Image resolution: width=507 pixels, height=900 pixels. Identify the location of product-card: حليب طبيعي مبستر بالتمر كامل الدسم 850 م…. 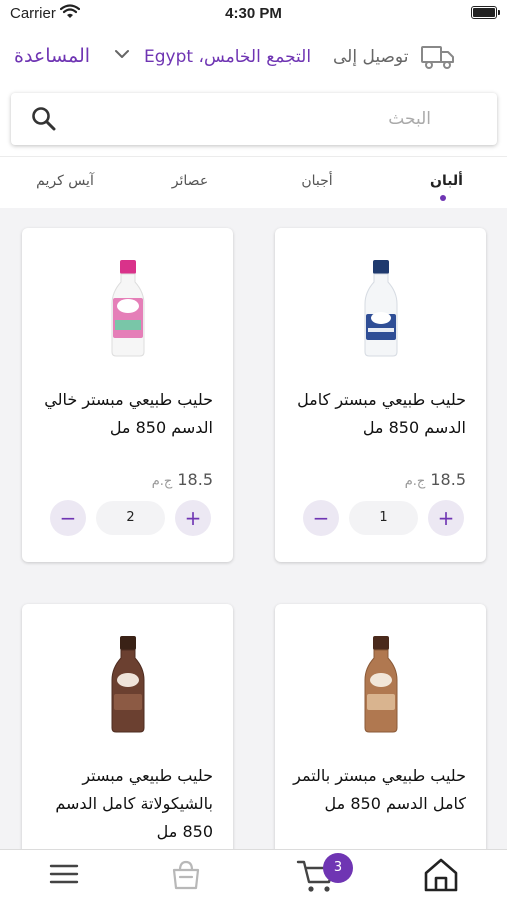
(380, 734).